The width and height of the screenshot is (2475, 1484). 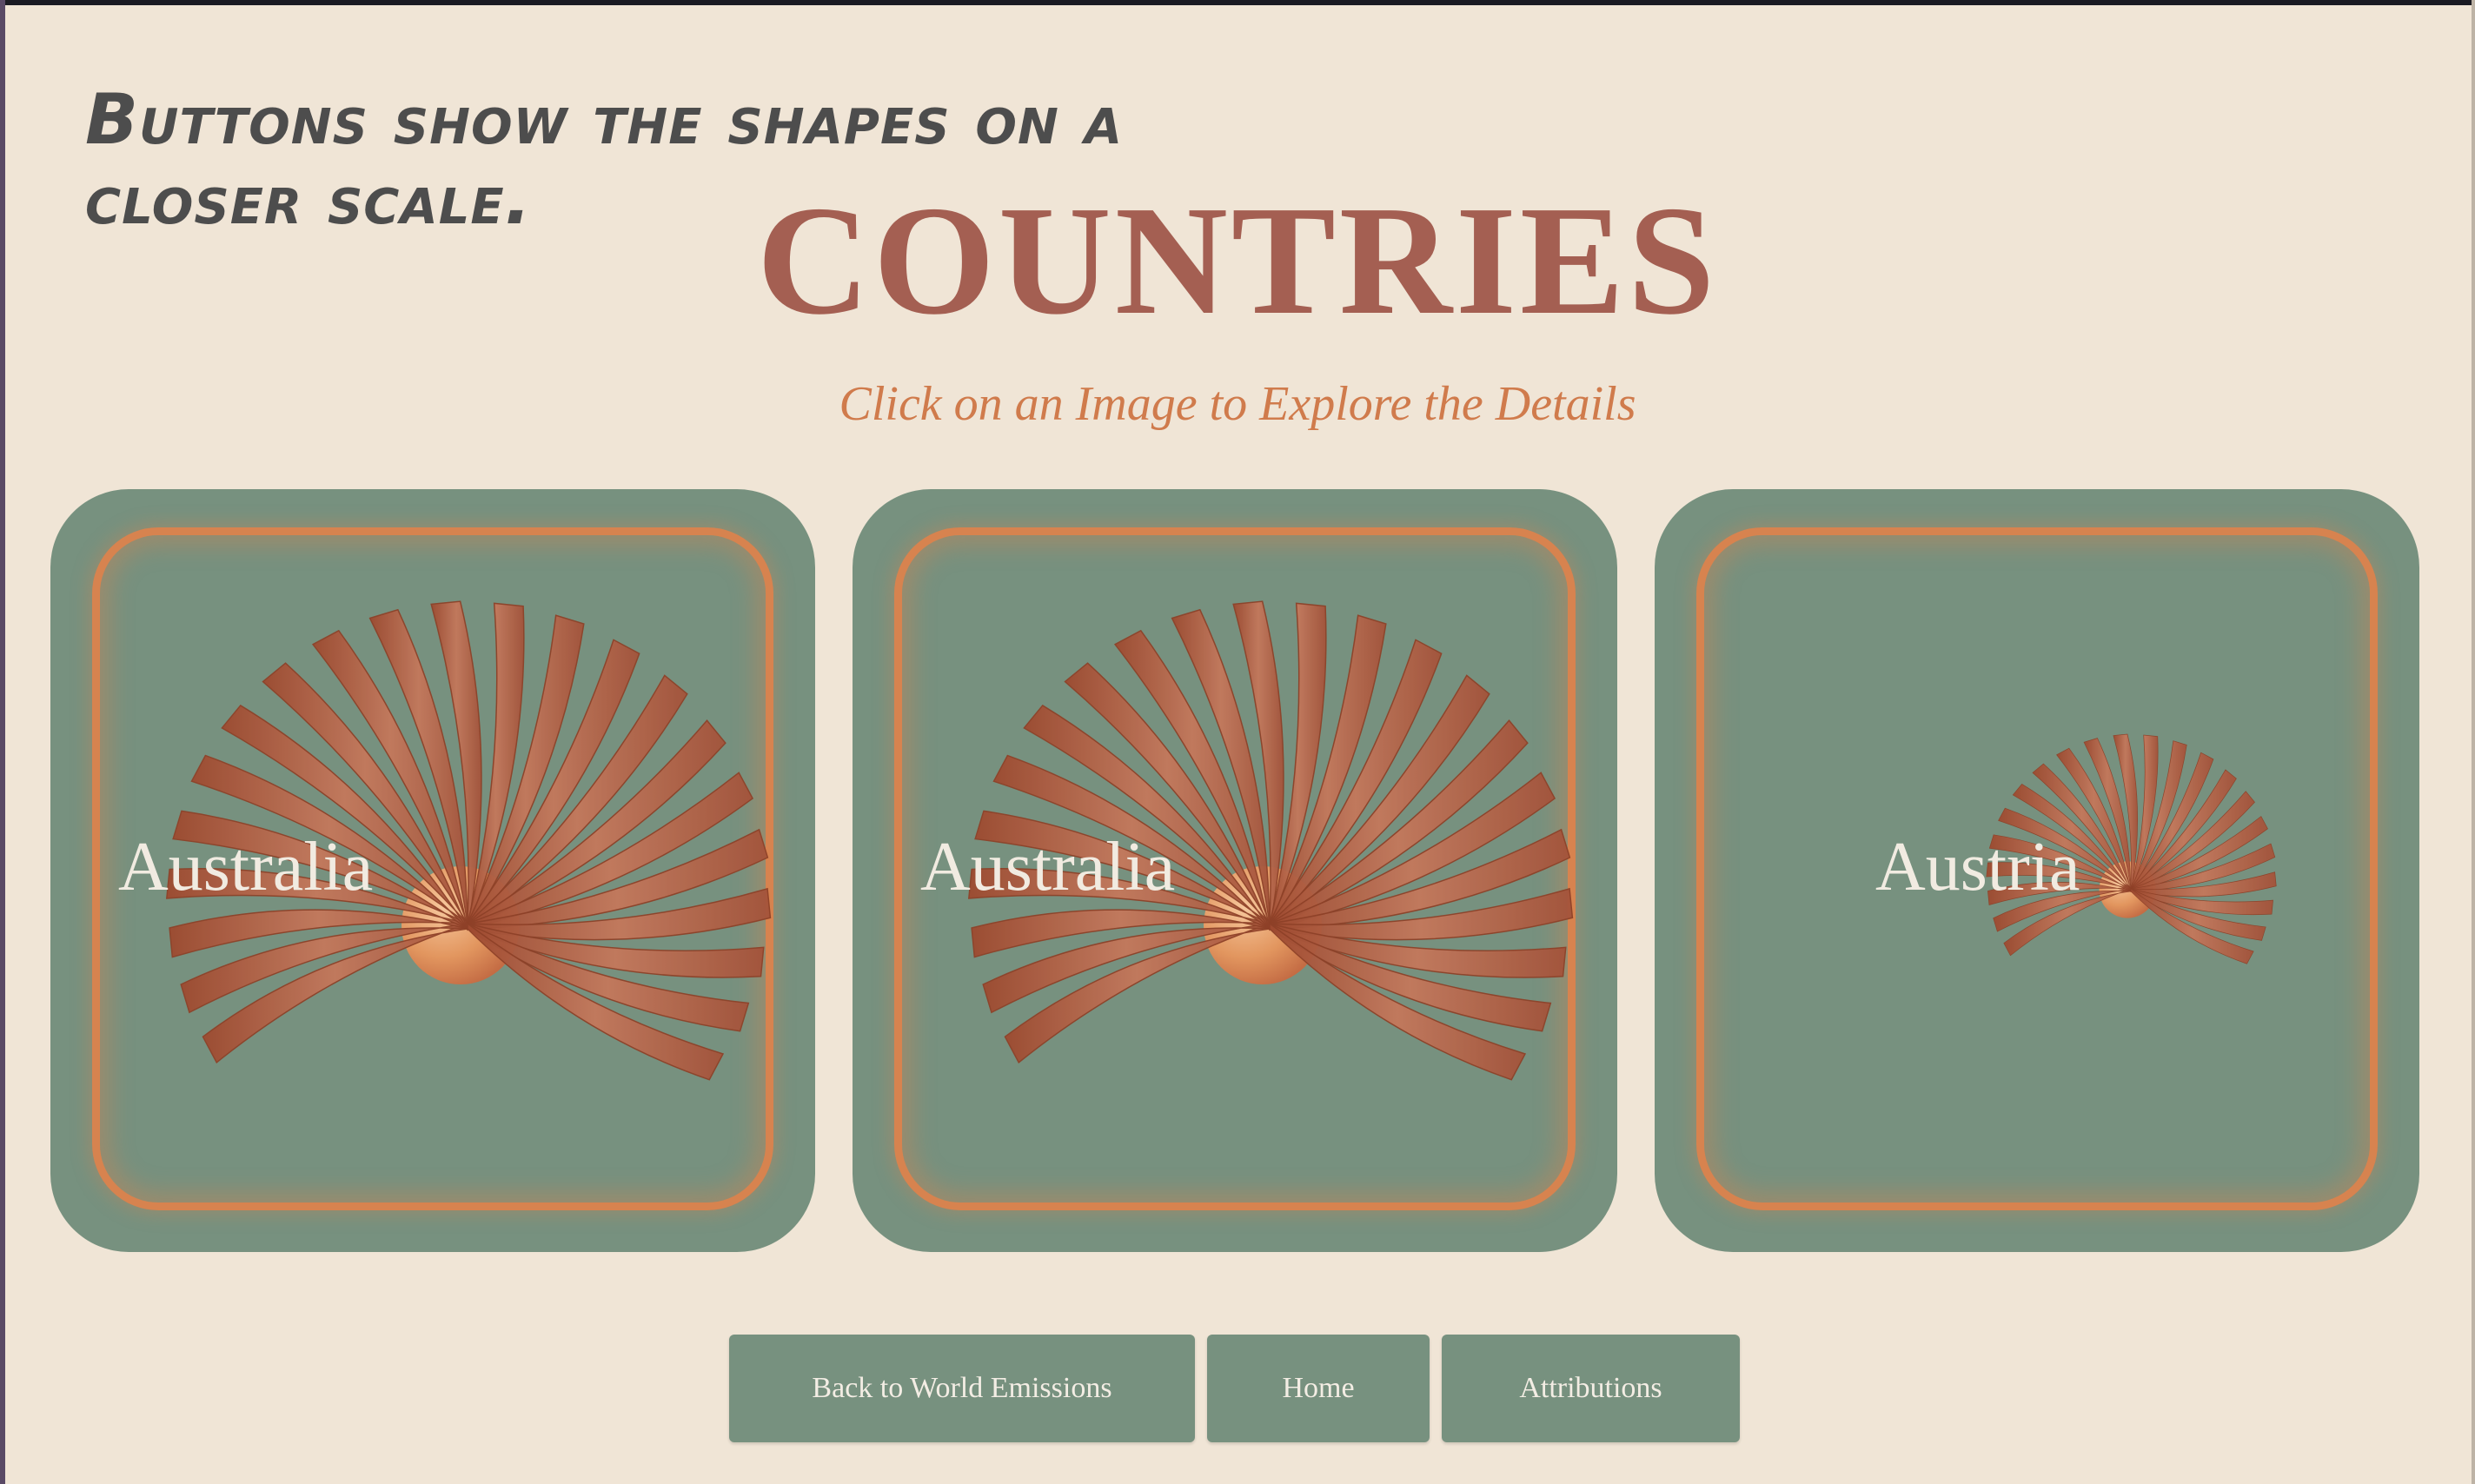 What do you see at coordinates (1237, 260) in the screenshot?
I see `page-title: COUNTRIES` at bounding box center [1237, 260].